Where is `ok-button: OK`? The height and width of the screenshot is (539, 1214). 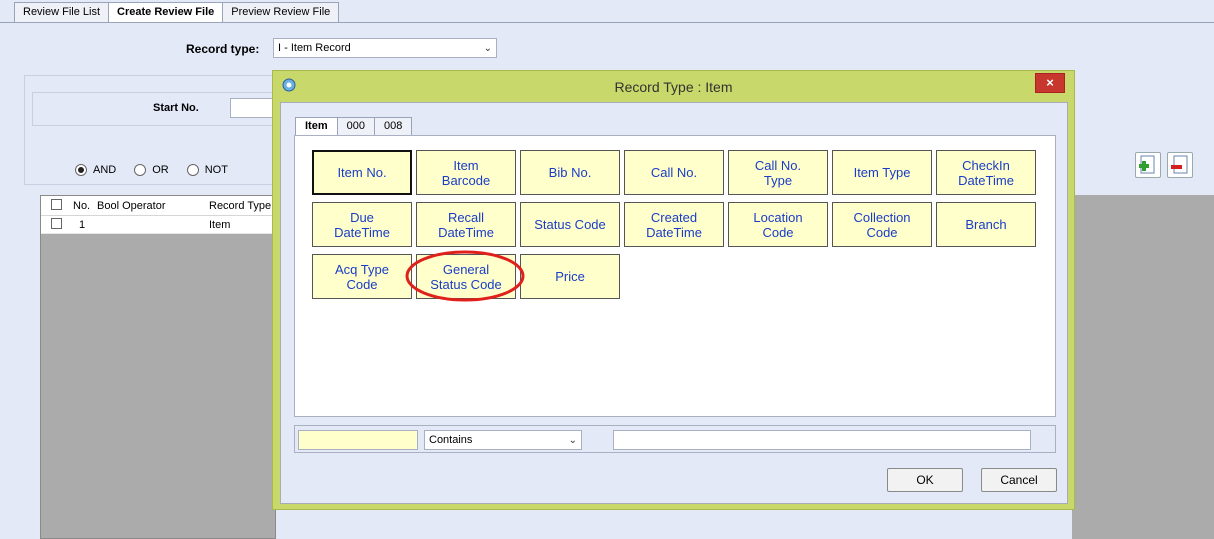 ok-button: OK is located at coordinates (925, 480).